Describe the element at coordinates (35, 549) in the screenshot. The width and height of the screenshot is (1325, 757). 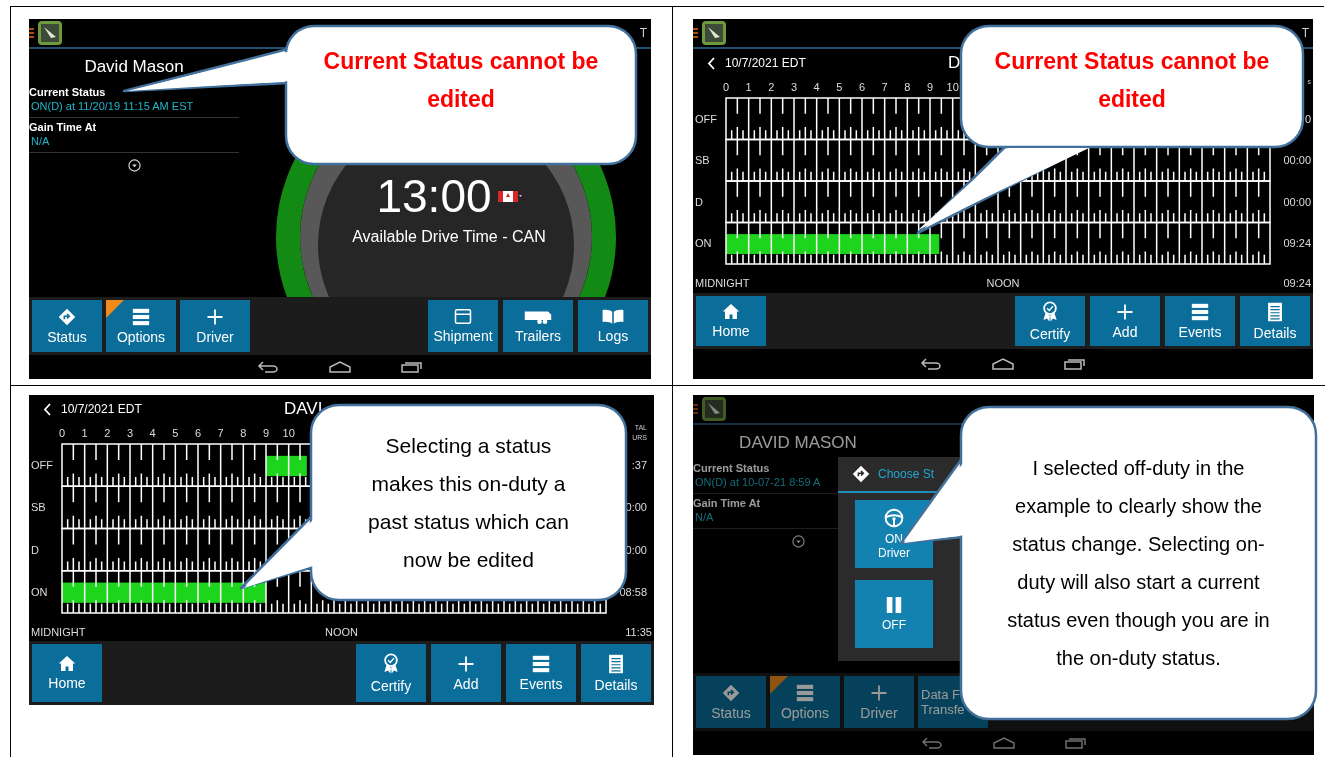
I see `status-label: D` at that location.